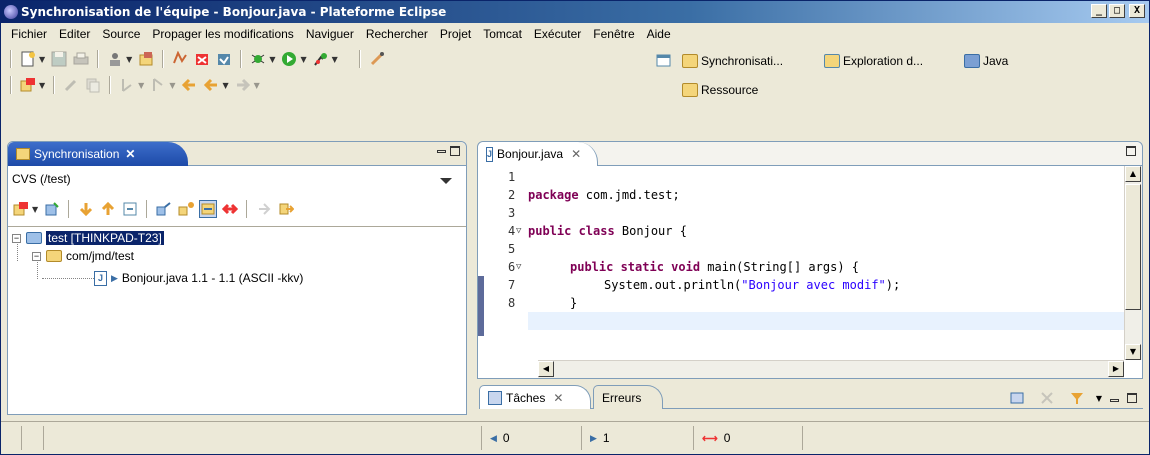 The height and width of the screenshot is (455, 1150). I want to click on update-icon, so click(224, 59).